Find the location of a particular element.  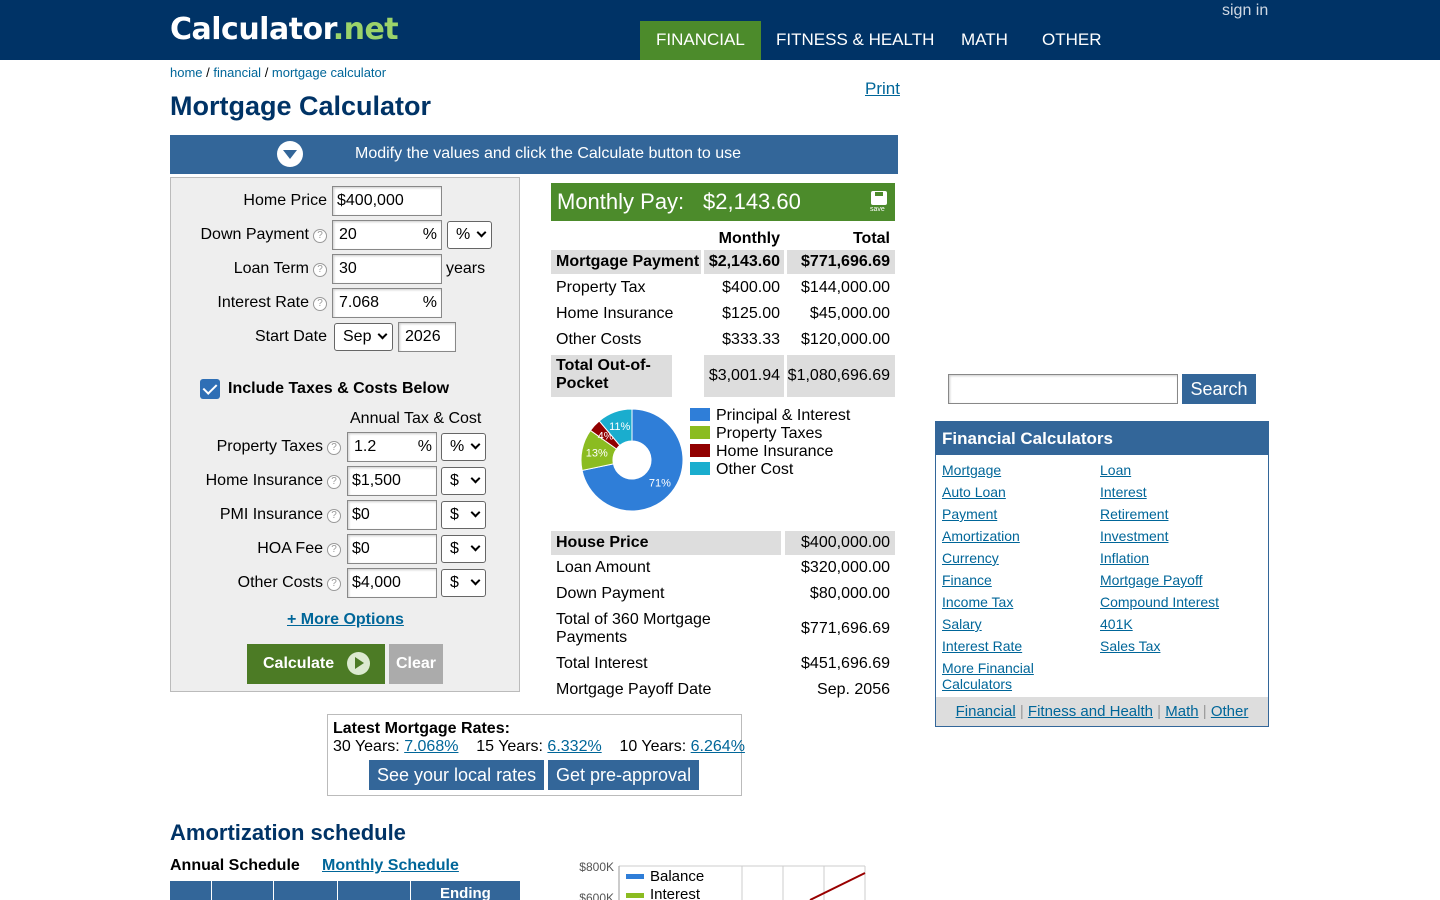

footer-link-fitness: Fitness and Health is located at coordinates (1090, 711).